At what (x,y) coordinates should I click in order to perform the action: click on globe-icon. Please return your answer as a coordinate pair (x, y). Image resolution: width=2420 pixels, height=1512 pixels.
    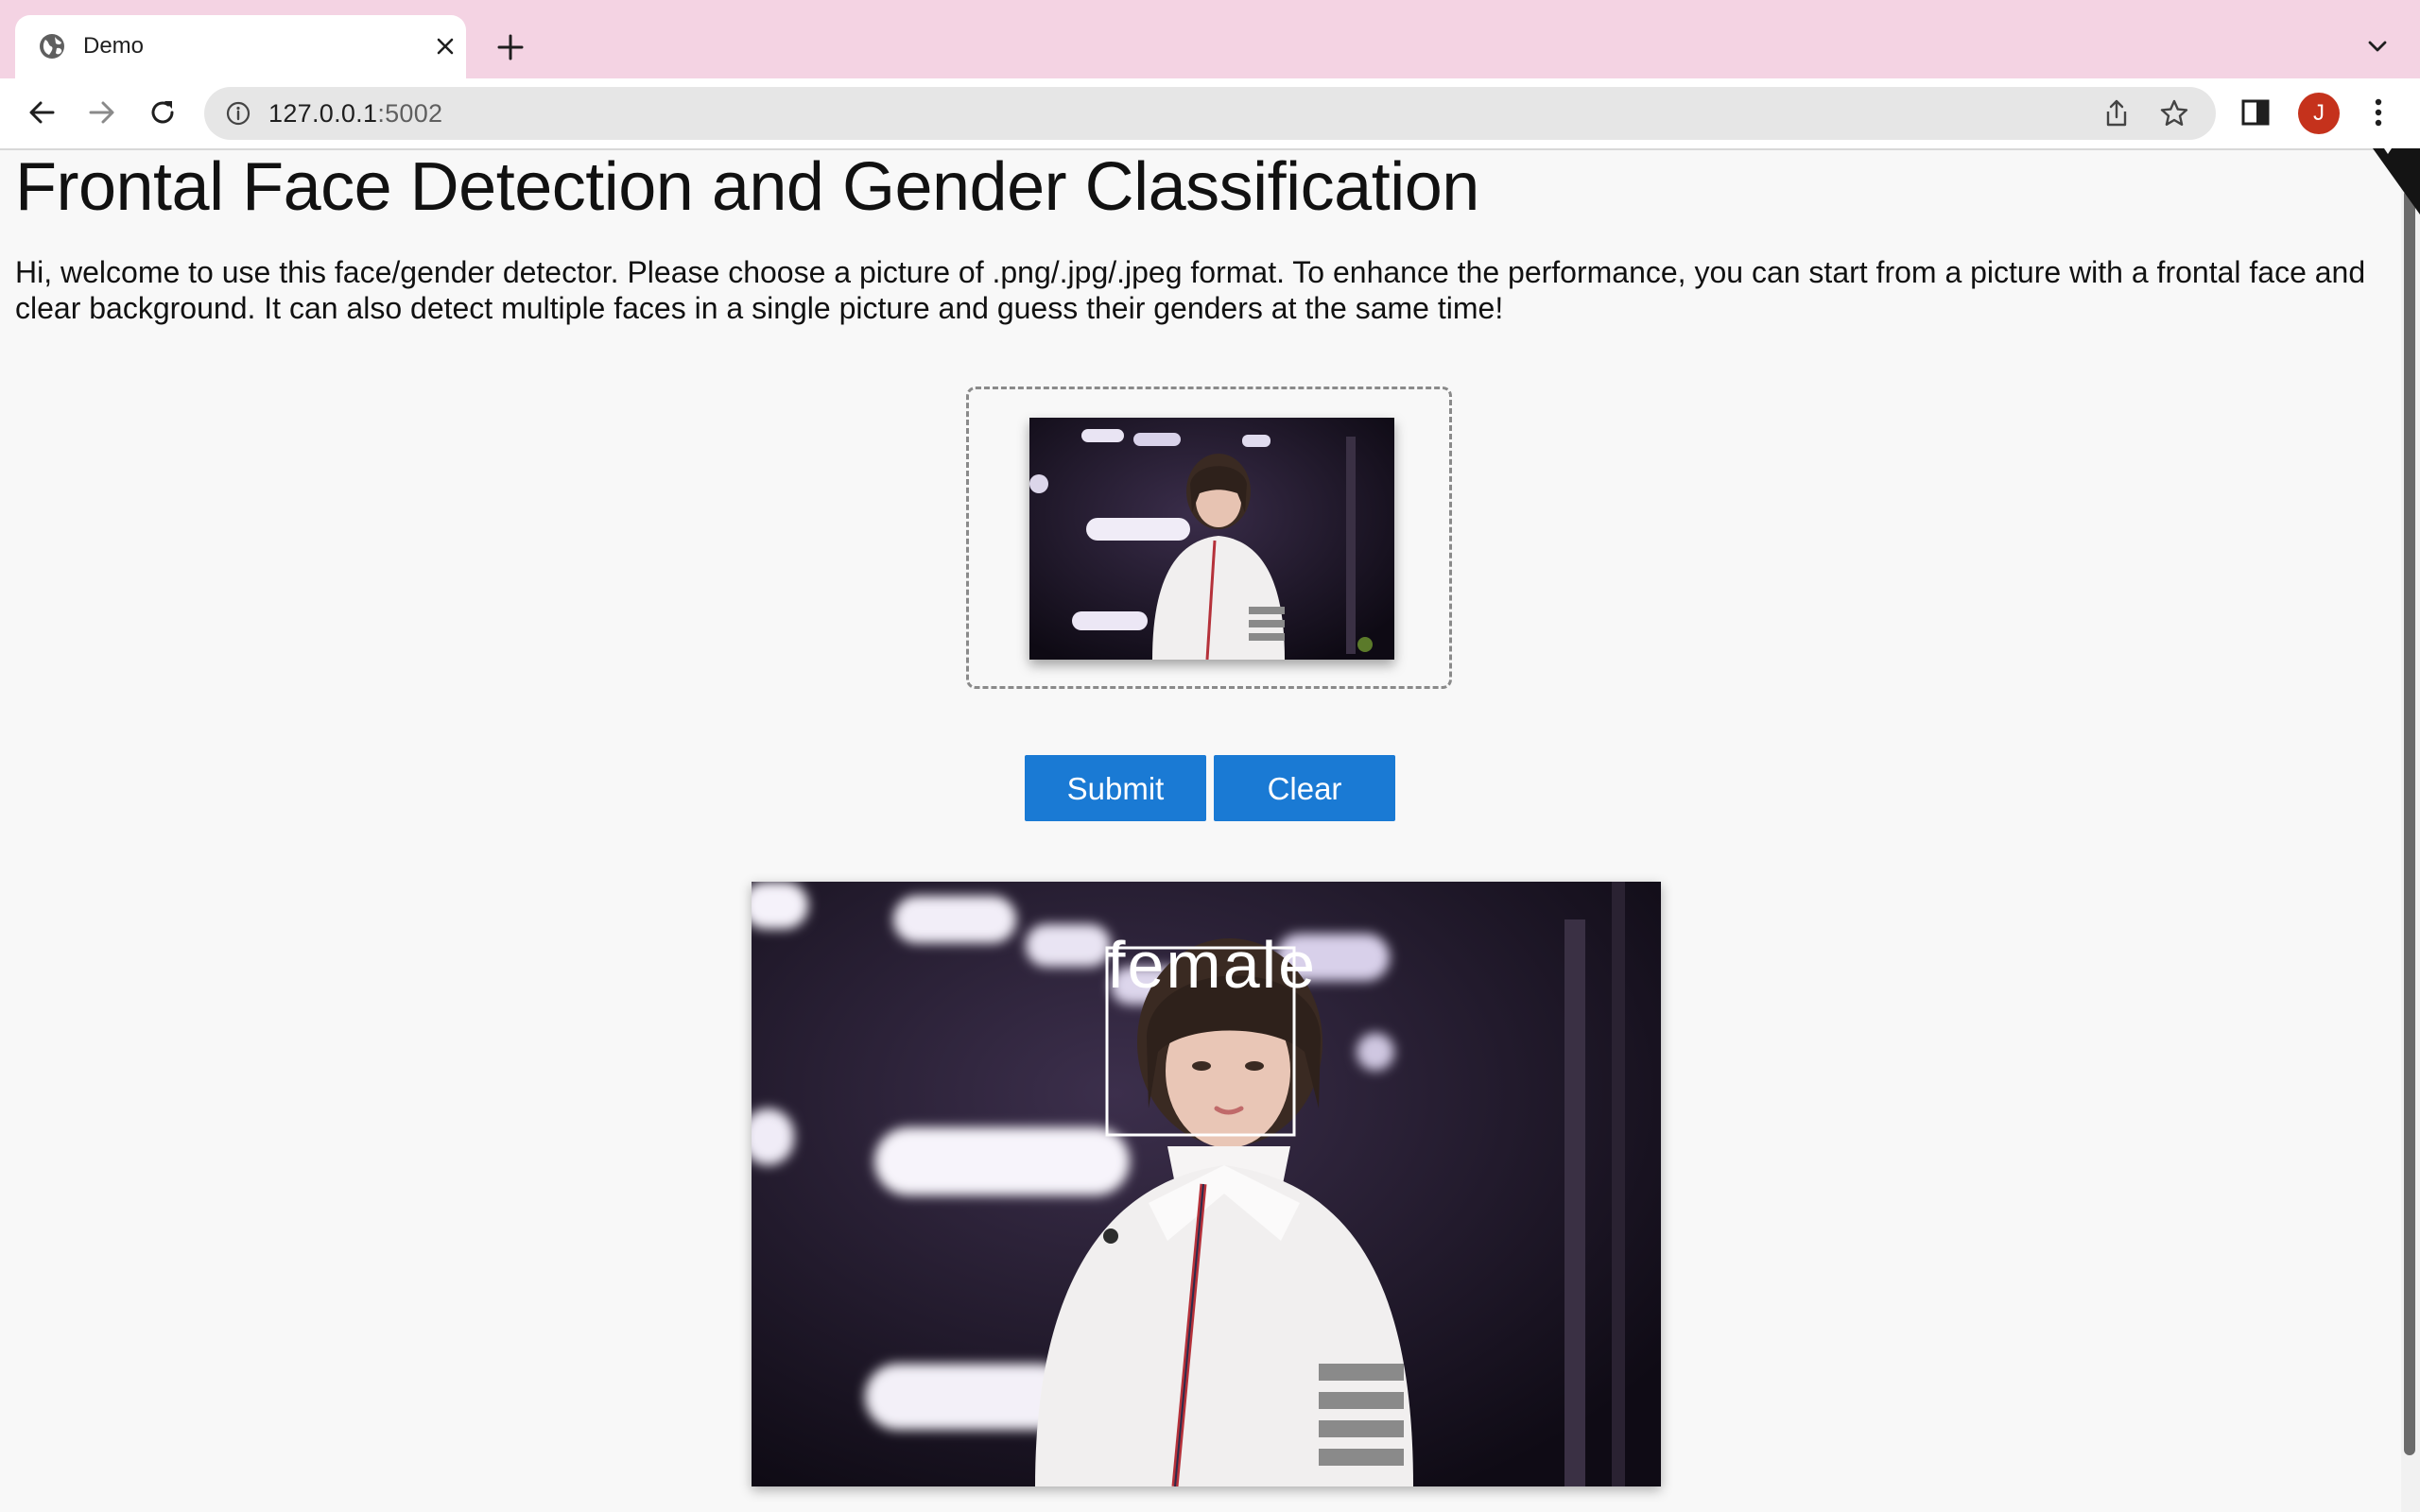
    Looking at the image, I should click on (52, 46).